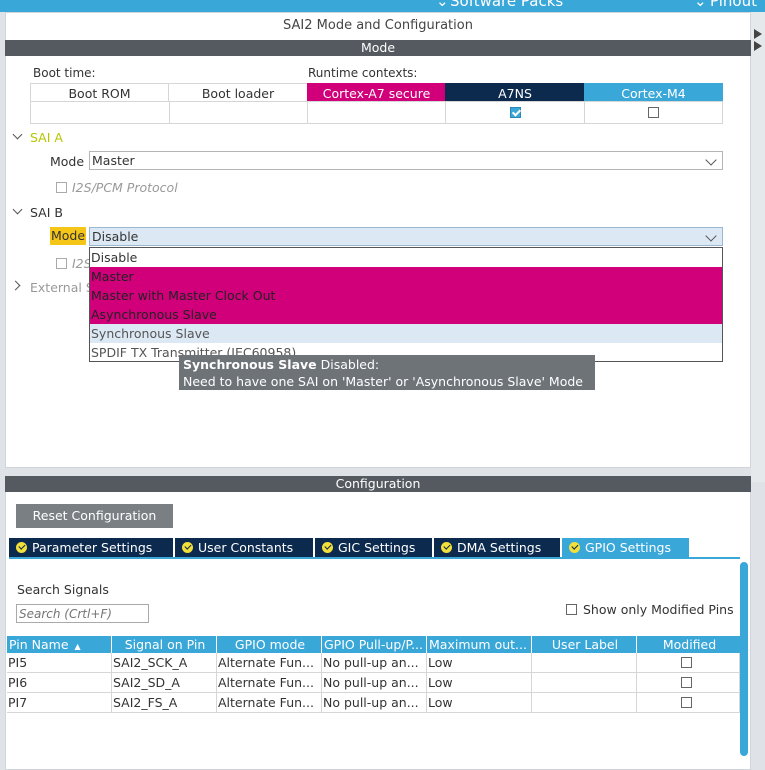 This screenshot has height=770, width=765. What do you see at coordinates (406, 314) in the screenshot?
I see `option-asynchronous-slave: Asynchronous Slave` at bounding box center [406, 314].